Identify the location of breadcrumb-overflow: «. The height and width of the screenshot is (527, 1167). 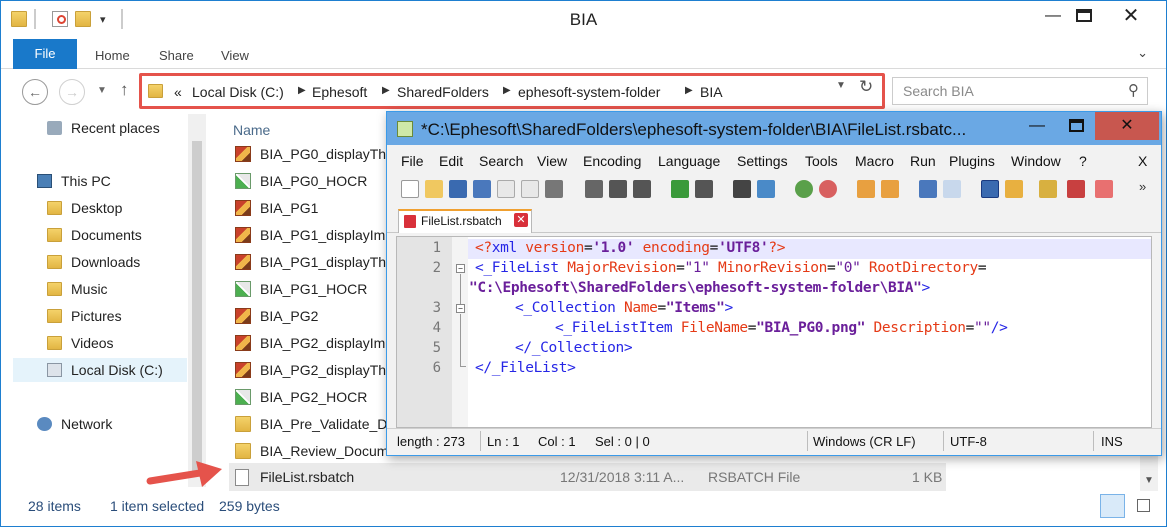
(178, 92).